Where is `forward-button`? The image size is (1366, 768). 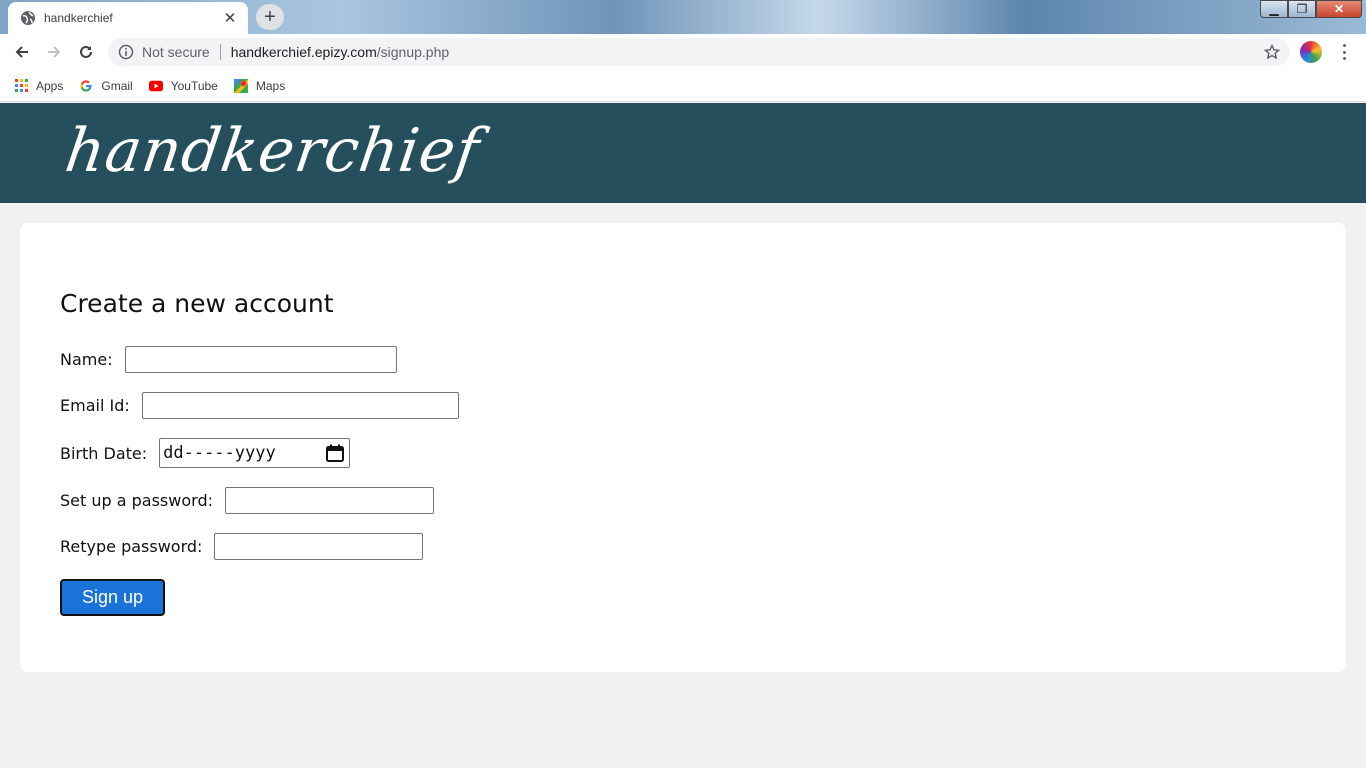
forward-button is located at coordinates (54, 52).